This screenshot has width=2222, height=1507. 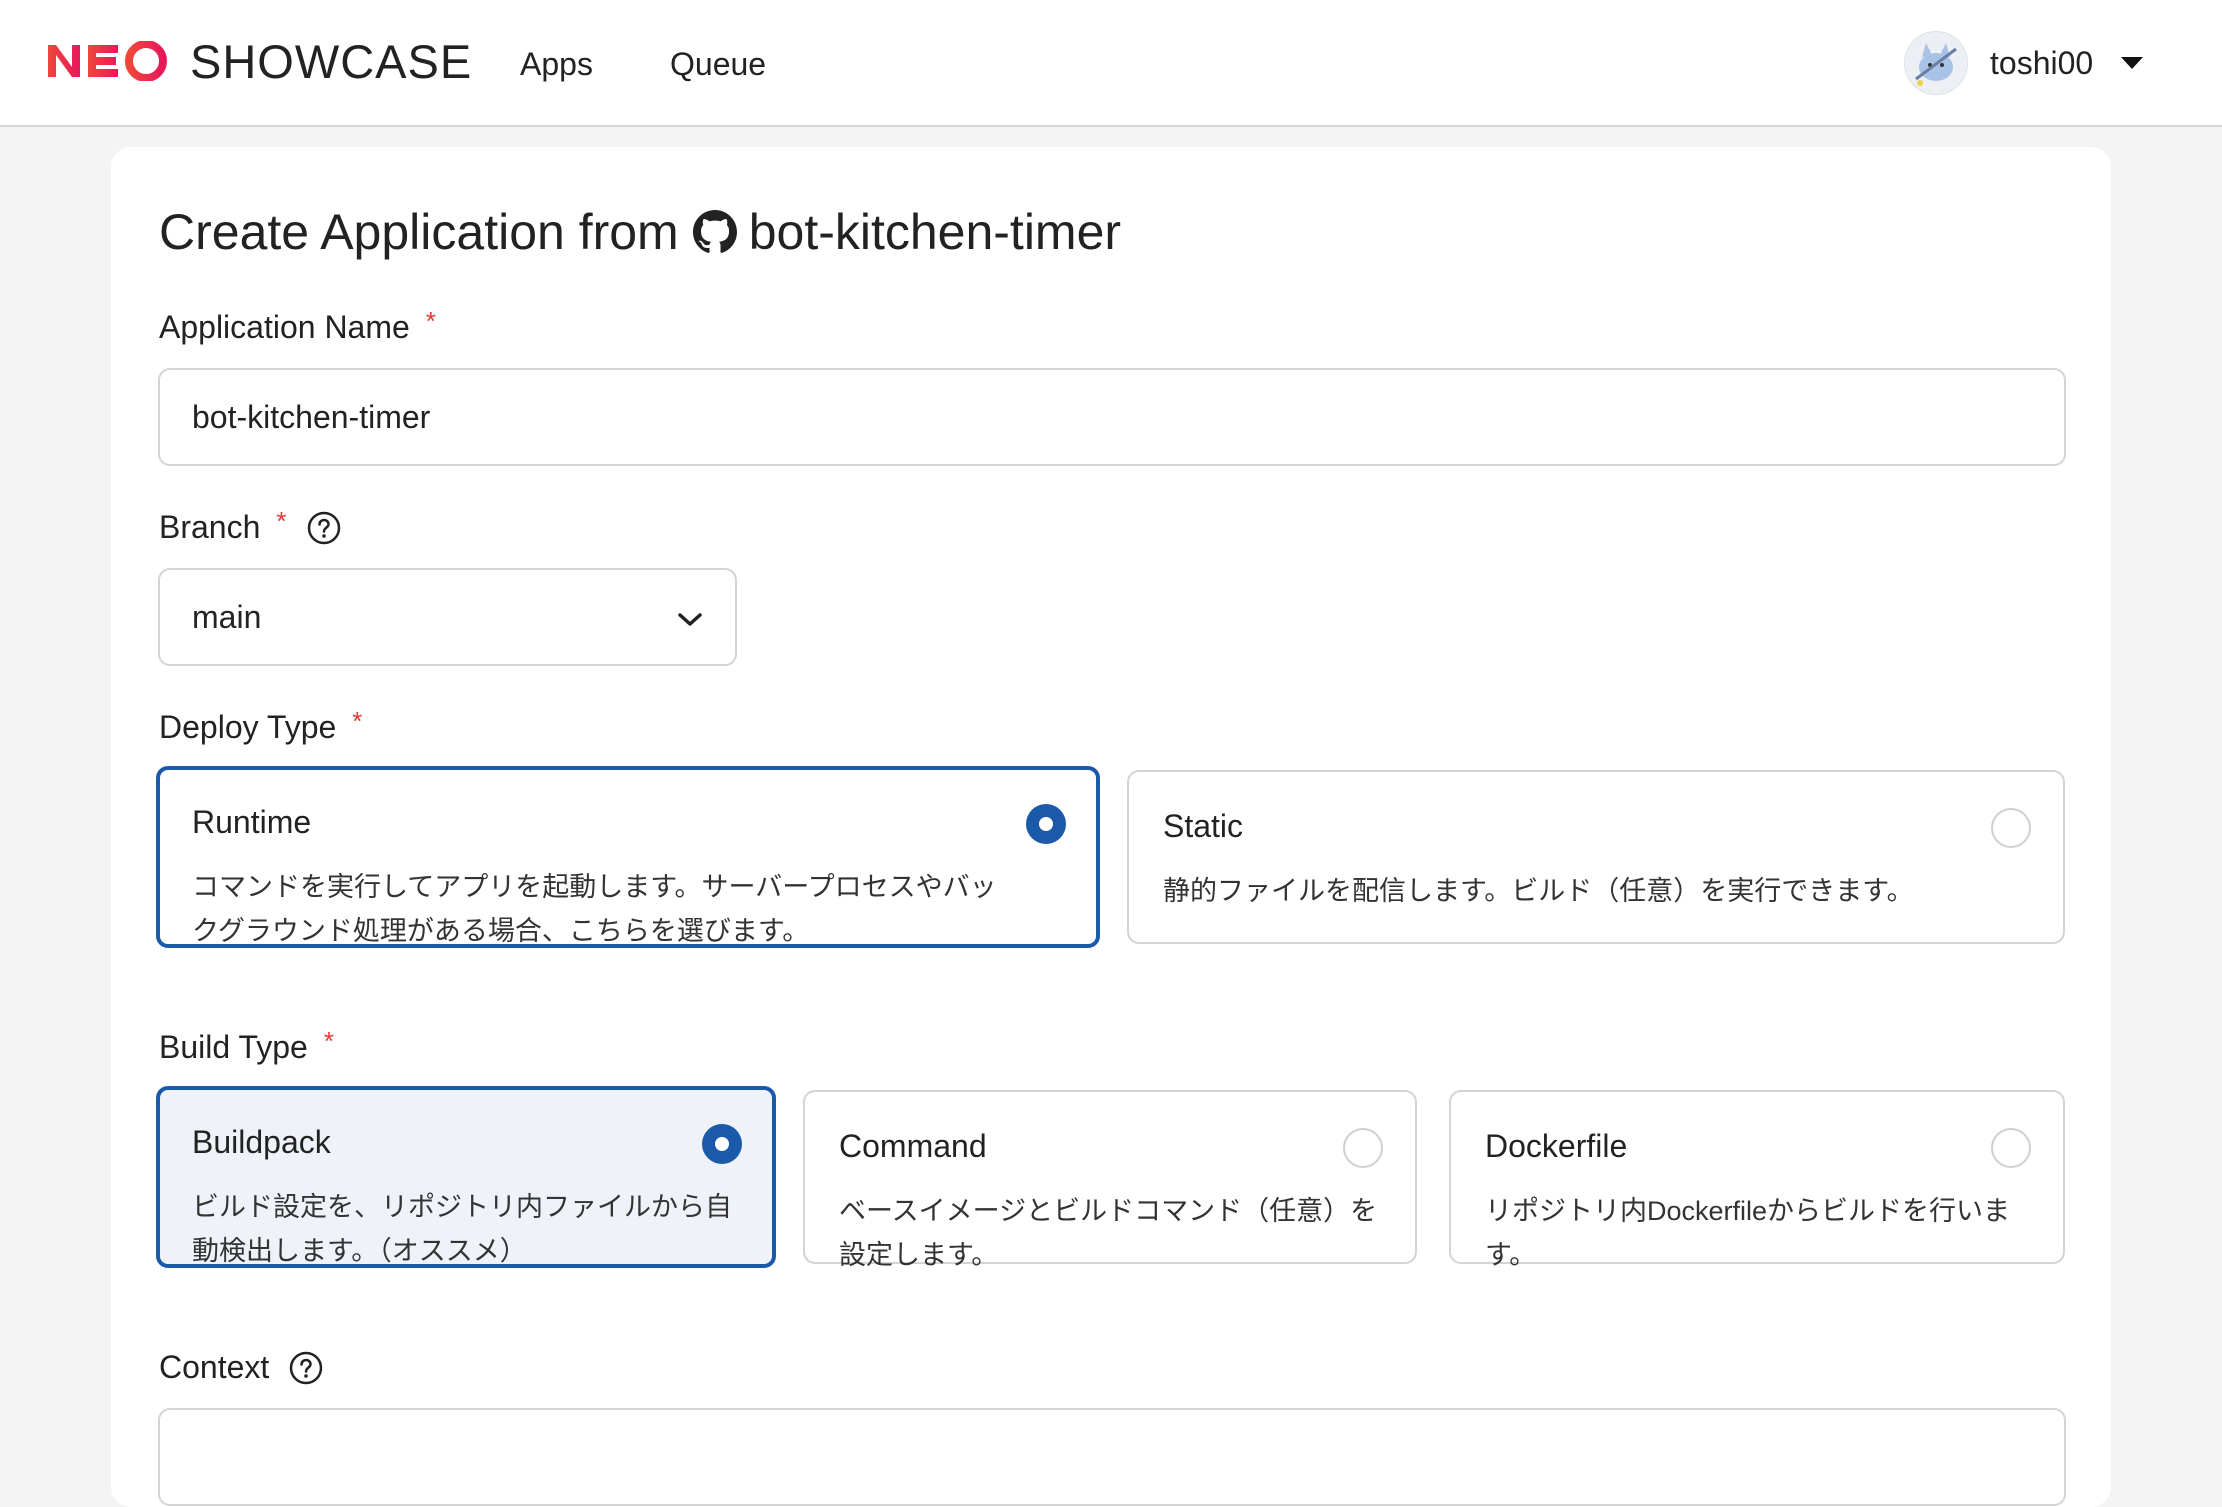 I want to click on option-title: Buildpack, so click(x=261, y=1142).